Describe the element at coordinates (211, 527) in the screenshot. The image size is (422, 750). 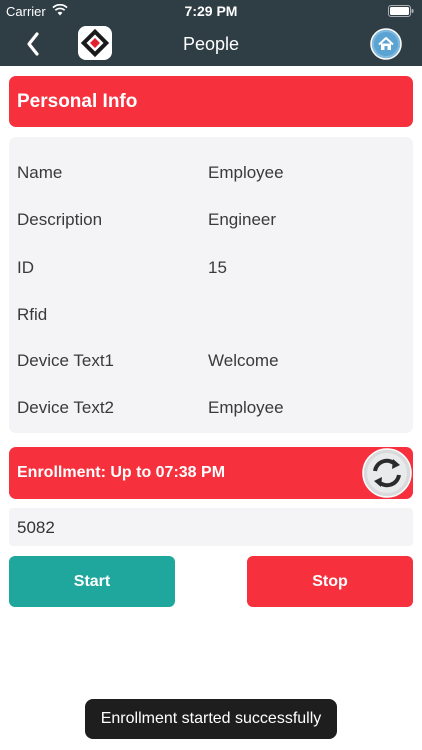
I see `enrollment-code-field: 5082` at that location.